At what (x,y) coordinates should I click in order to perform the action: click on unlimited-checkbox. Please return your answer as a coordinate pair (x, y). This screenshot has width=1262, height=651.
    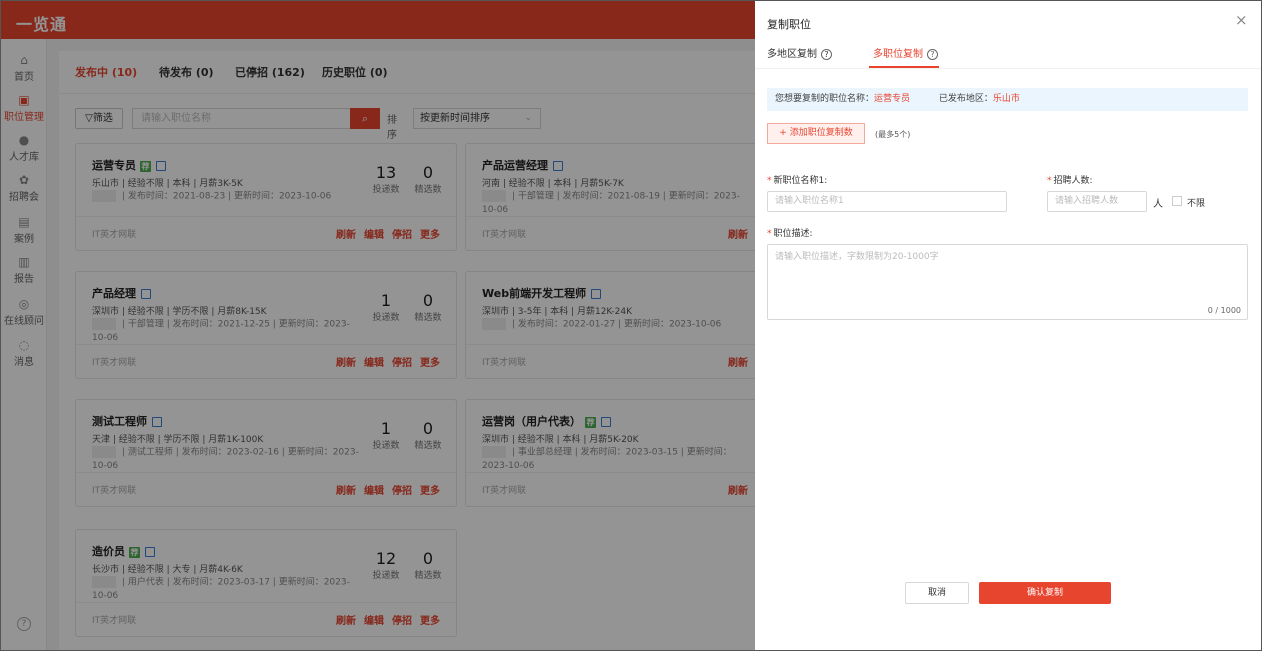
    Looking at the image, I should click on (1177, 201).